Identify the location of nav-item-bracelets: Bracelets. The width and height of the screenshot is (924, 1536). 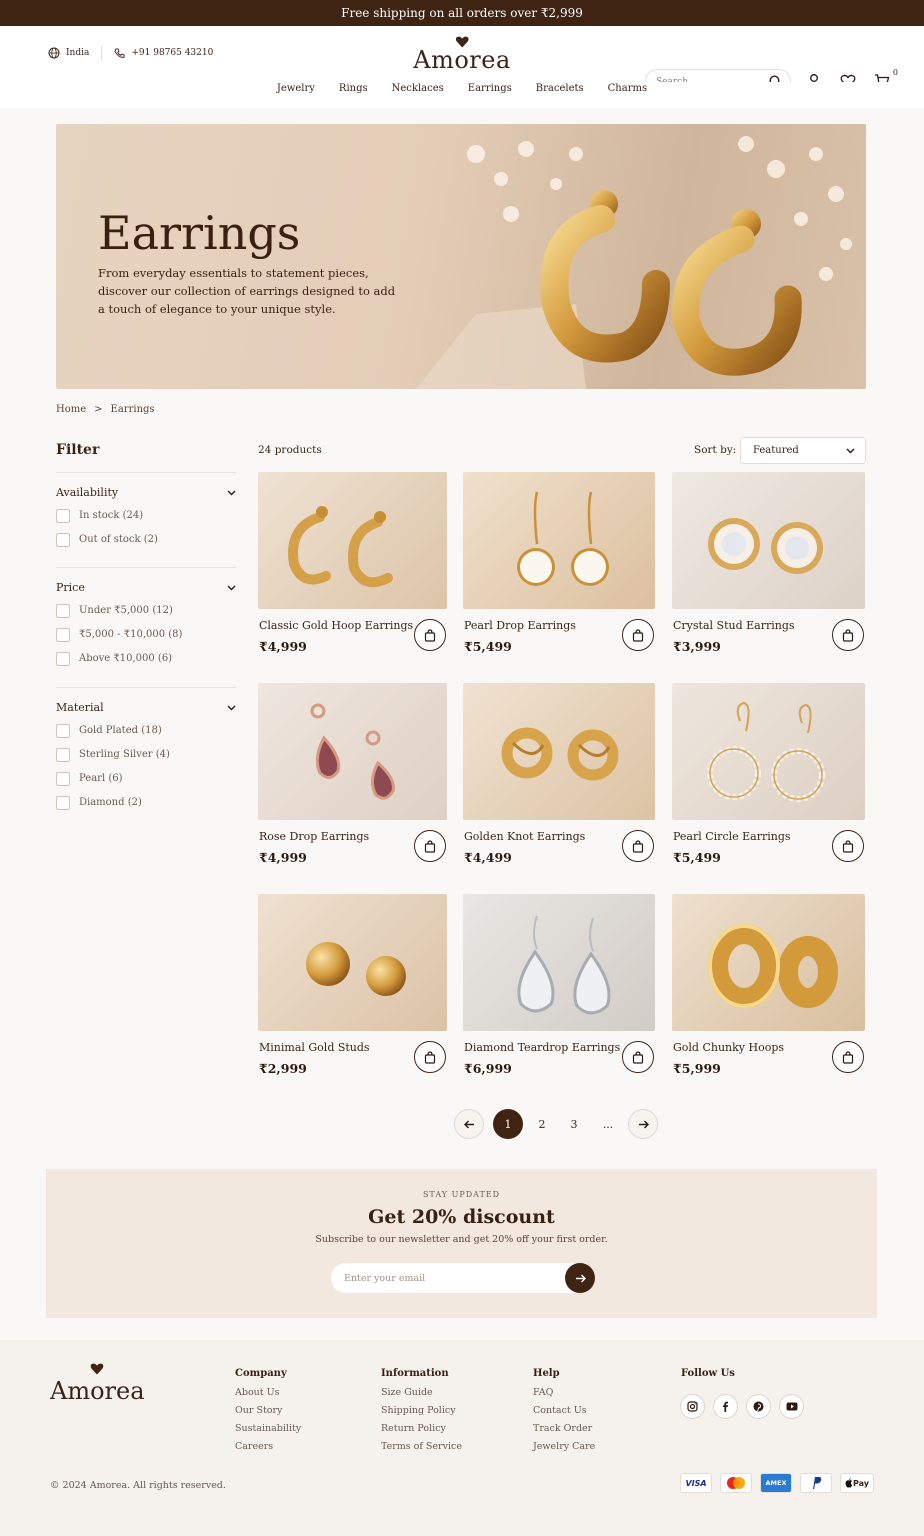
(560, 94).